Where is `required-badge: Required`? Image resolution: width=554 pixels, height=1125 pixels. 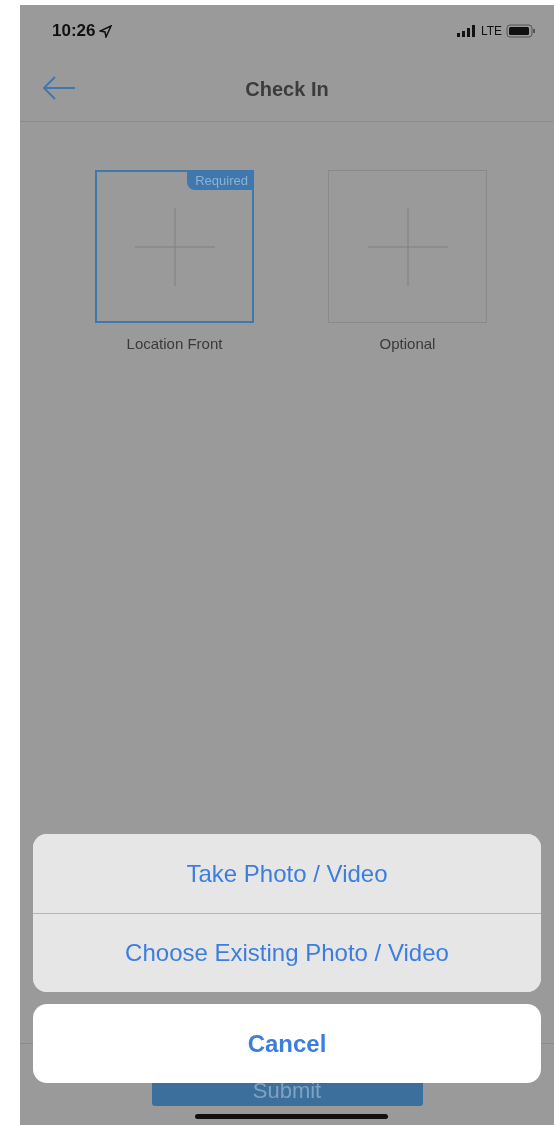
required-badge: Required is located at coordinates (219, 181).